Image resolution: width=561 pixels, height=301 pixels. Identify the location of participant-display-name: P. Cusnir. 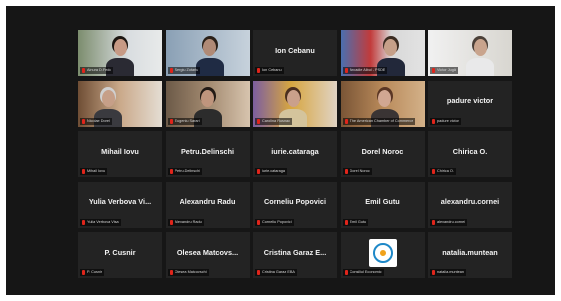
(120, 252).